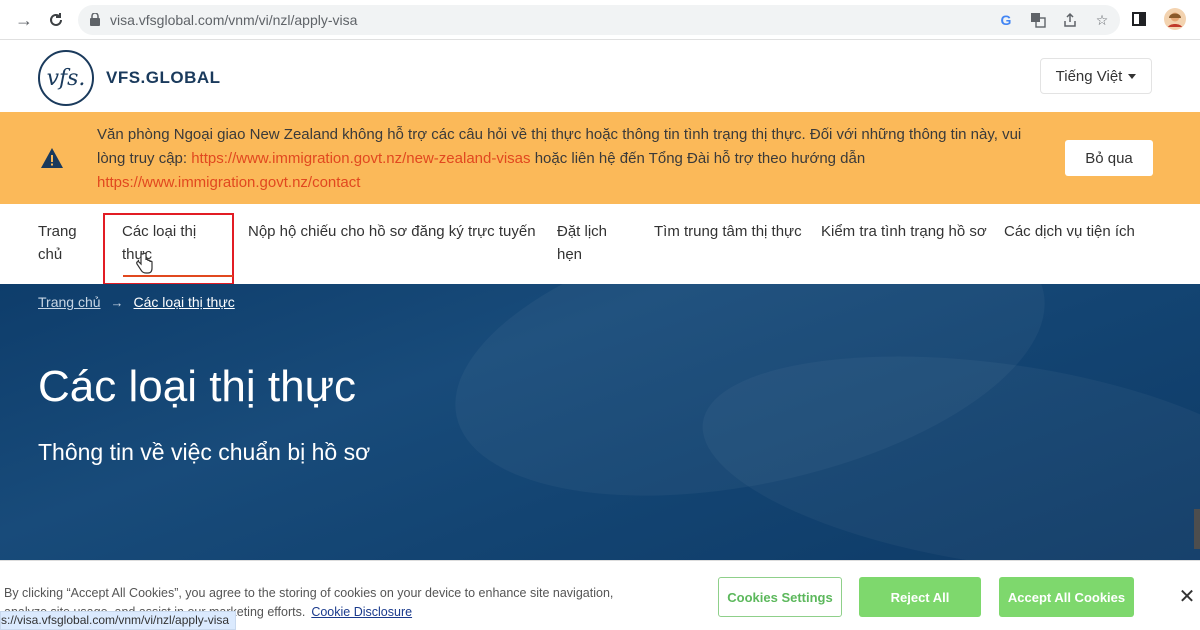  I want to click on lock-icon, so click(95, 19).